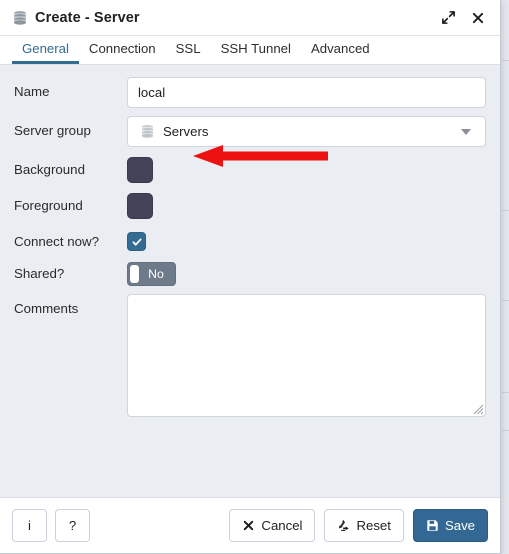  Describe the element at coordinates (373, 525) in the screenshot. I see `reset-button-label: Reset` at that location.